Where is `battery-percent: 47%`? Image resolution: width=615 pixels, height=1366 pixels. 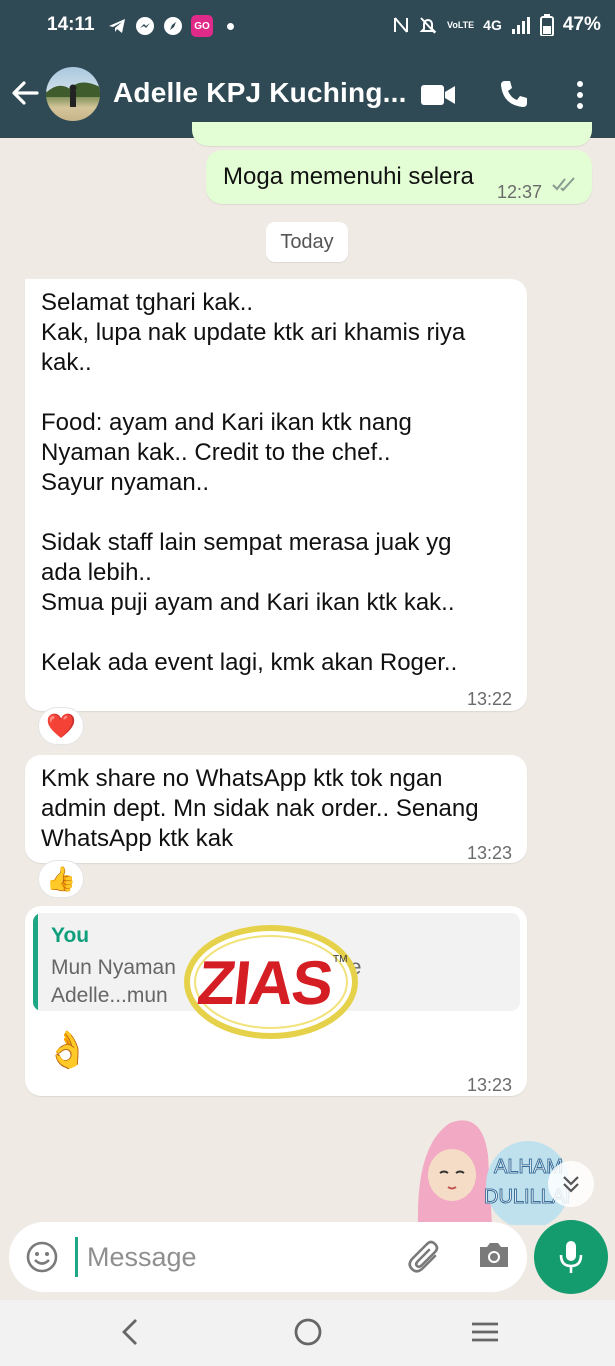 battery-percent: 47% is located at coordinates (581, 24).